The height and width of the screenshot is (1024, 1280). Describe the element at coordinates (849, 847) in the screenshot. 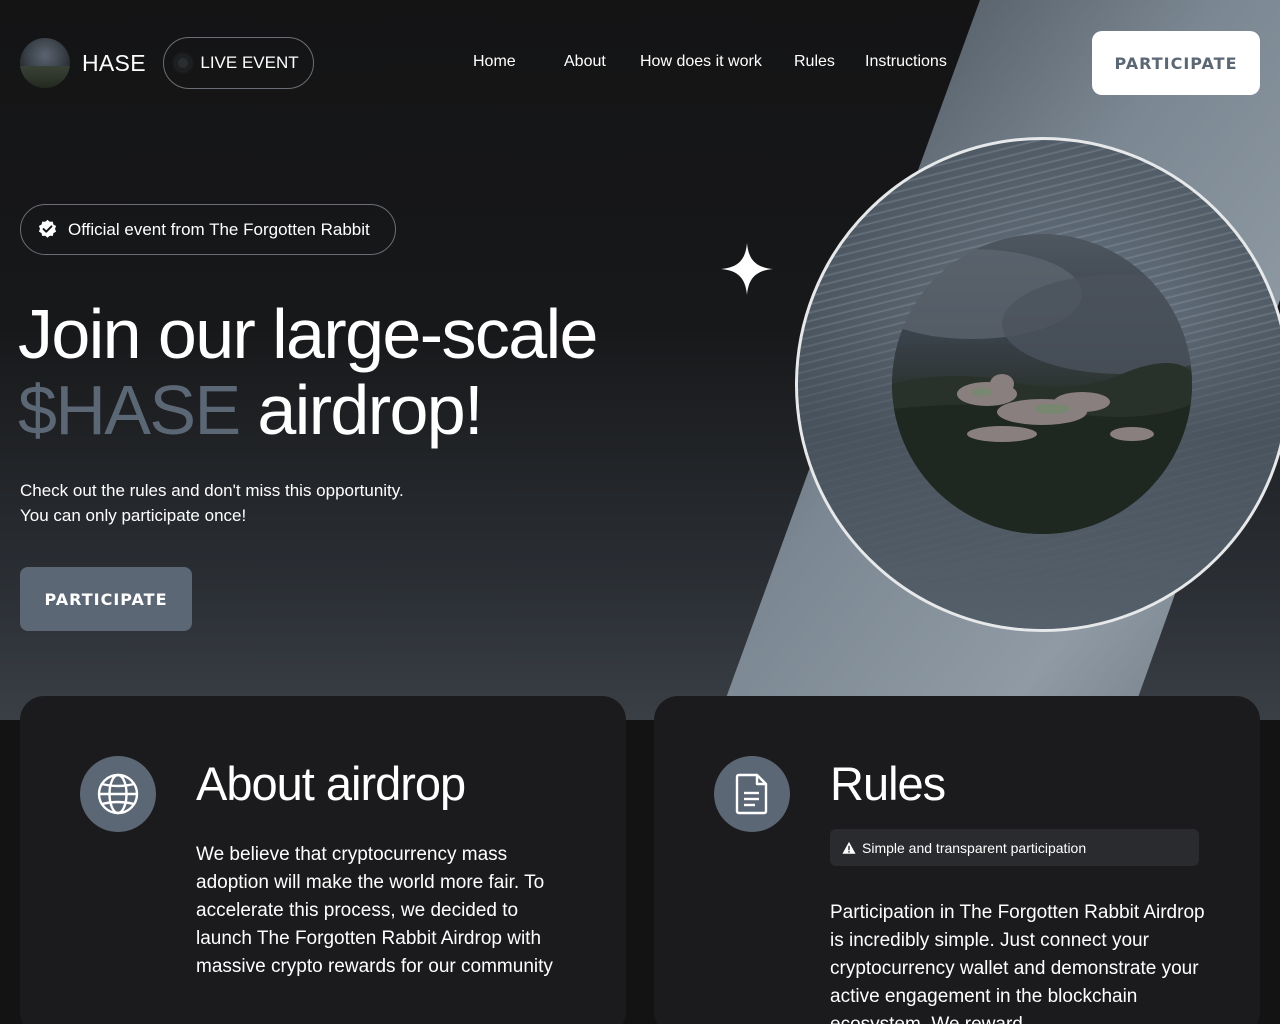

I see `warning-icon` at that location.